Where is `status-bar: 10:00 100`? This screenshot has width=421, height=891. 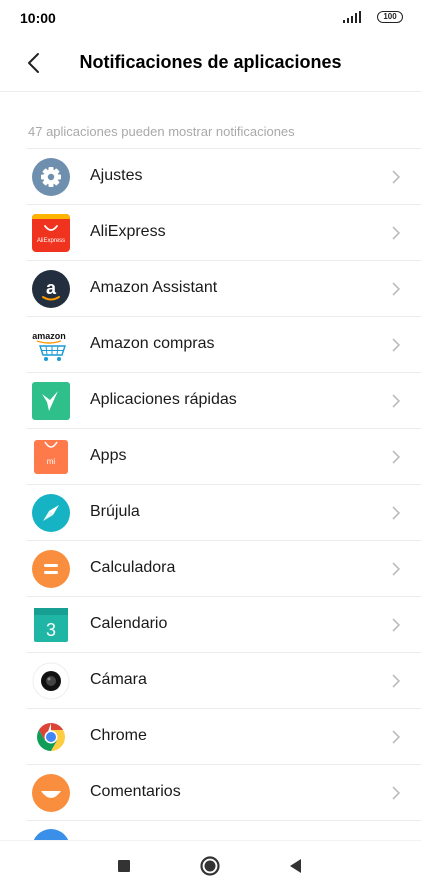
status-bar: 10:00 100 is located at coordinates (210, 18).